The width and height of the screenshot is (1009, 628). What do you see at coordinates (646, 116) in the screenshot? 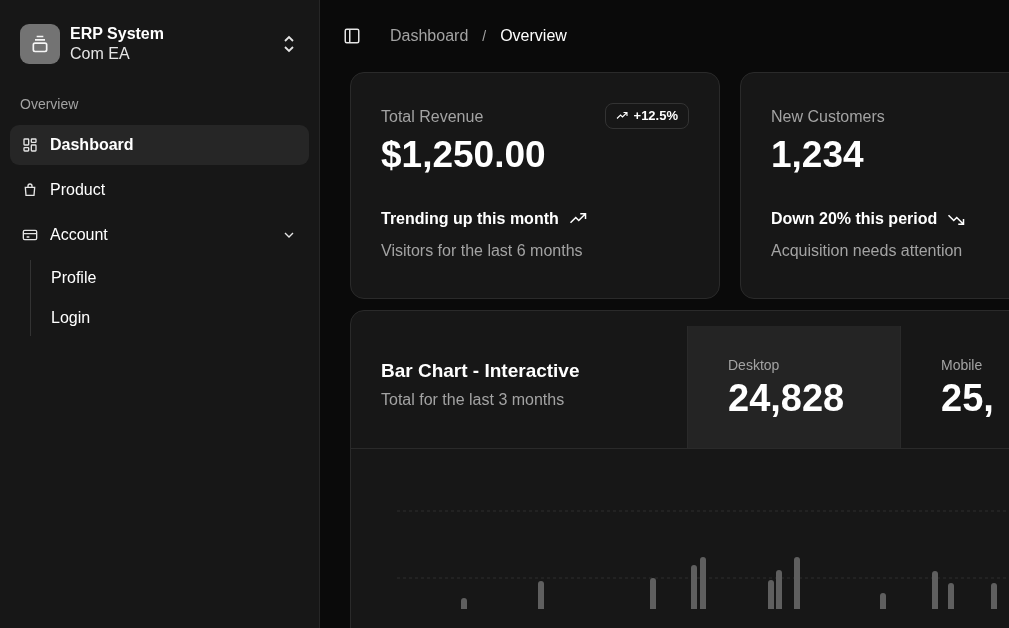
I see `trend-badge: +12.5%` at bounding box center [646, 116].